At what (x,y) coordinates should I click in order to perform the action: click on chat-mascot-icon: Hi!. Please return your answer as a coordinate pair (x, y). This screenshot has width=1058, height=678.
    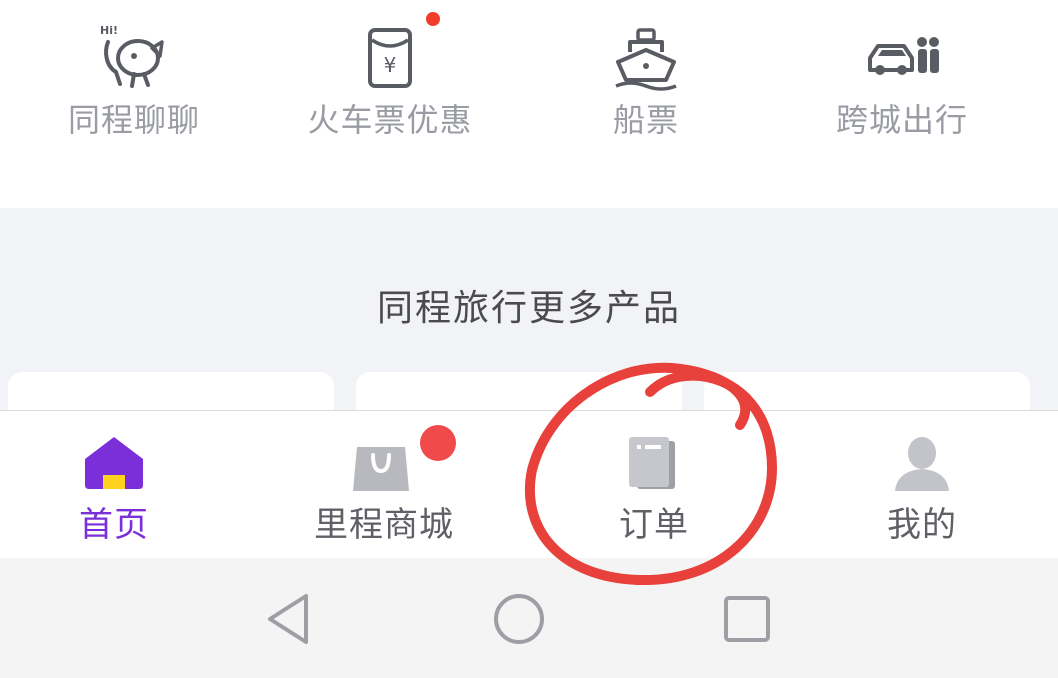
    Looking at the image, I should click on (132, 56).